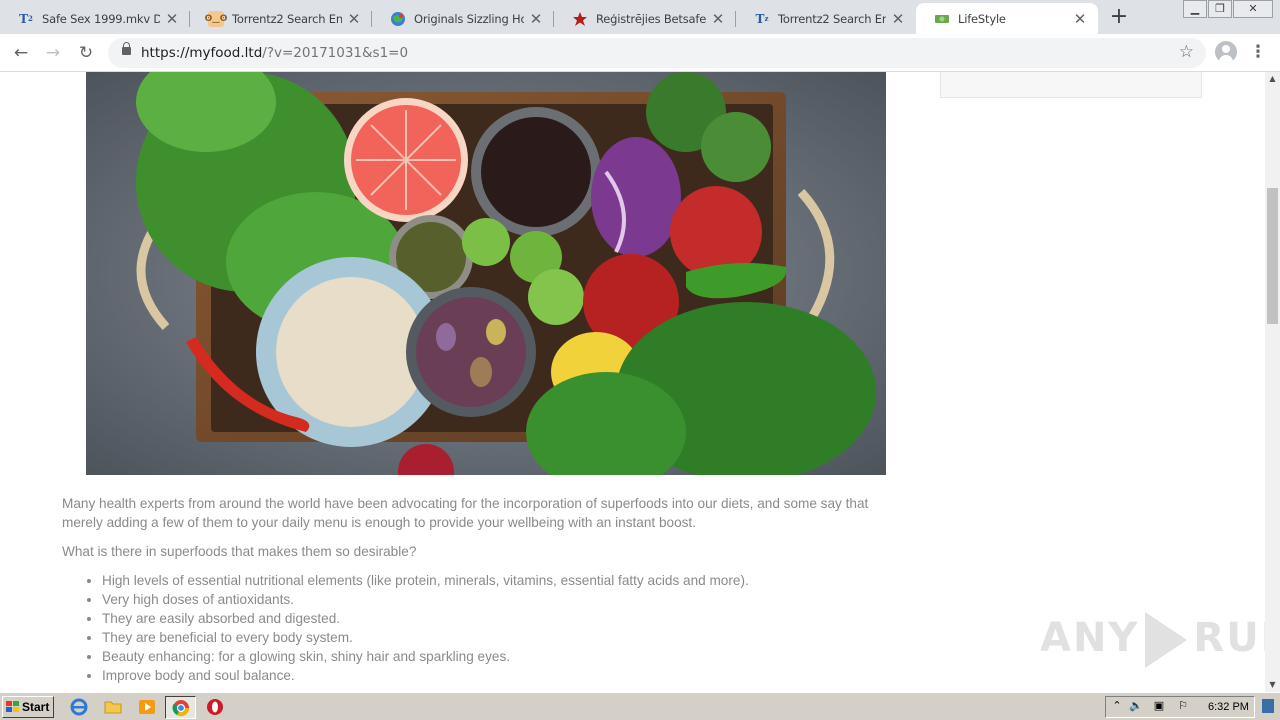 The image size is (1280, 720). I want to click on page-scrollbar: ▲ ▼, so click(1272, 382).